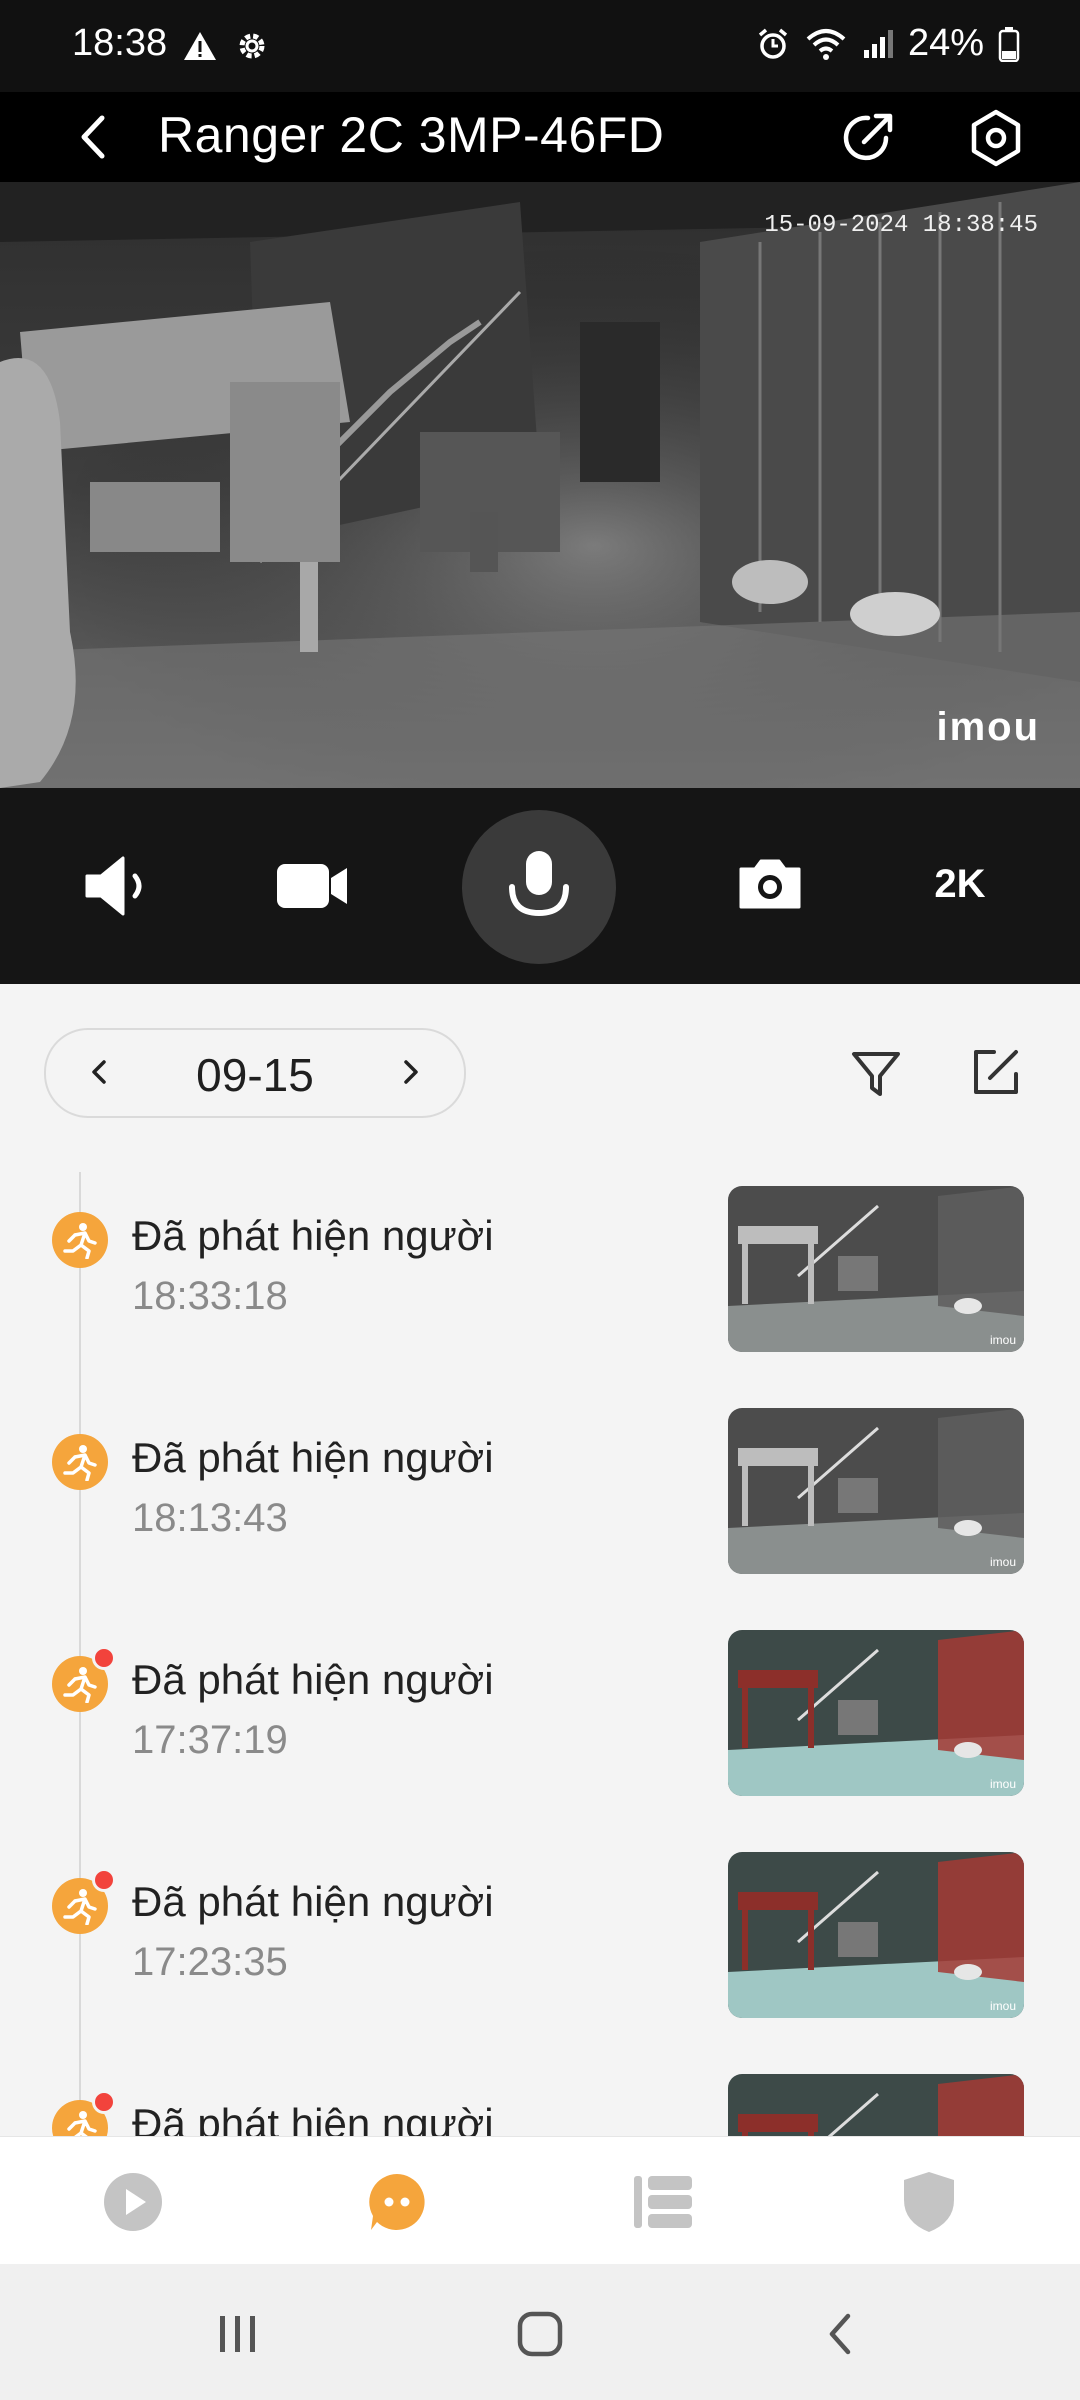  I want to click on recent-apps-icon, so click(238, 2334).